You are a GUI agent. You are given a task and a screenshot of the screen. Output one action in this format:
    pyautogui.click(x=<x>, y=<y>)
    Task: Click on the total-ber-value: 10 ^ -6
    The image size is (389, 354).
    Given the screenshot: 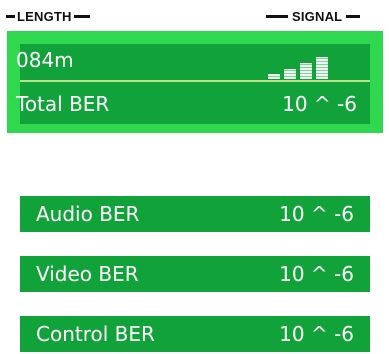 What is the action you would take?
    pyautogui.click(x=319, y=104)
    